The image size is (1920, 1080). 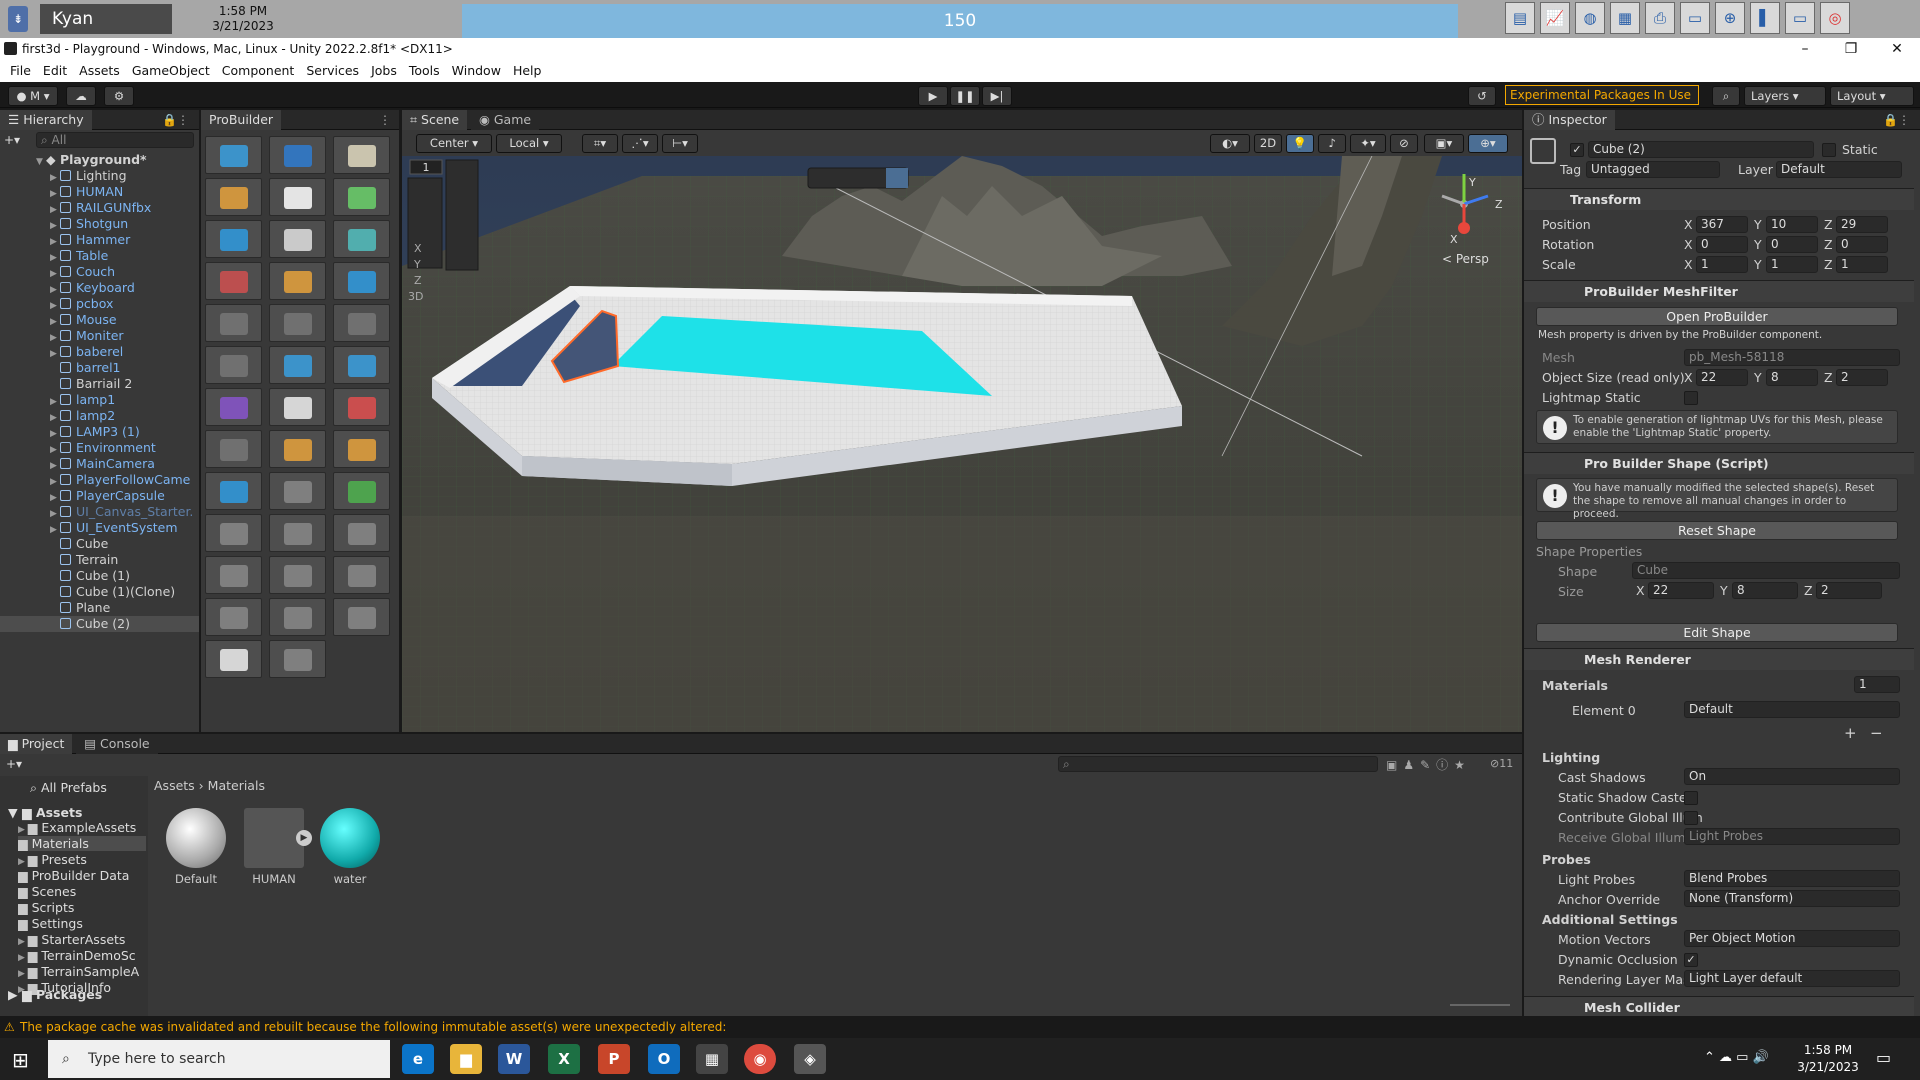 What do you see at coordinates (99, 496) in the screenshot?
I see `hierarchy-item: ▶ PlayerCapsule` at bounding box center [99, 496].